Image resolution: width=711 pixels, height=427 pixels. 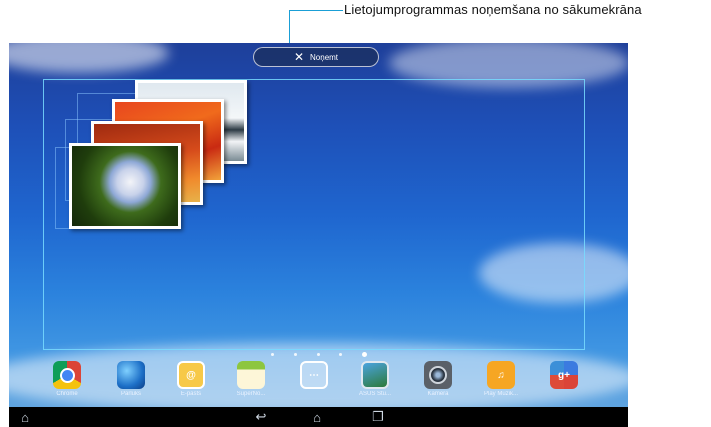 I want to click on email-icon: @, so click(x=191, y=375).